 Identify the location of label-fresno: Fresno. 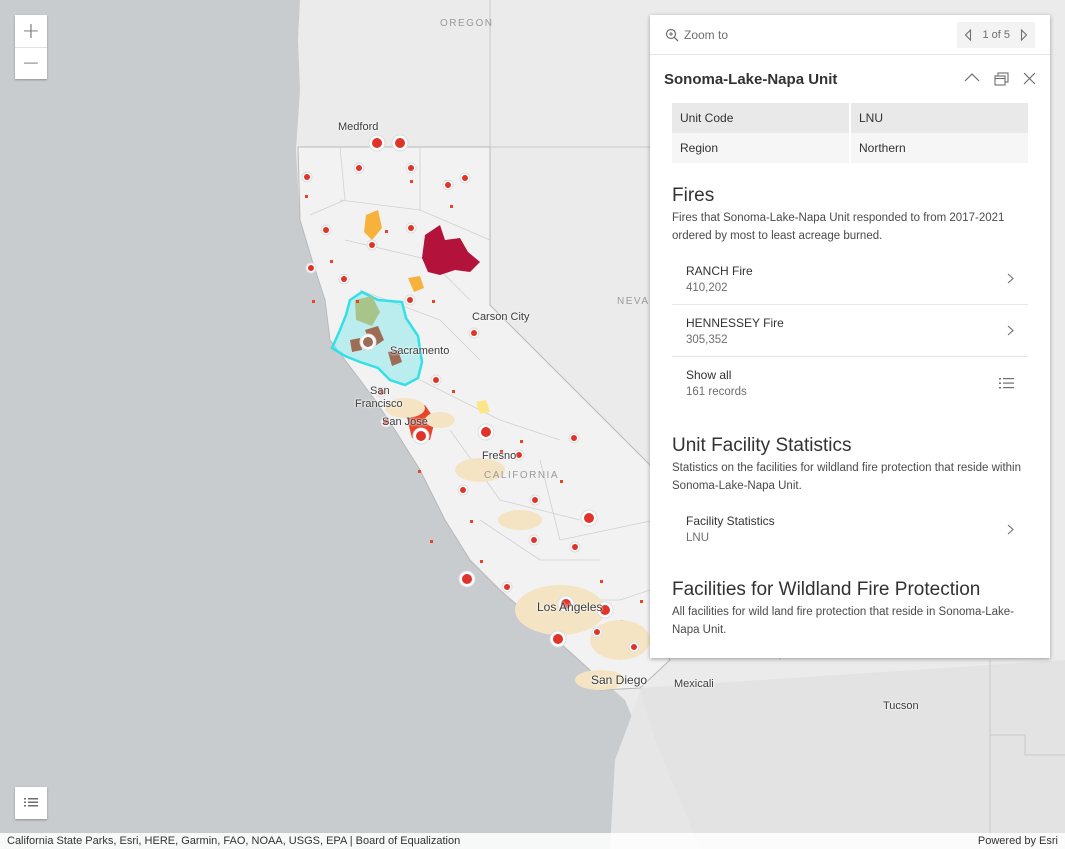
(499, 456).